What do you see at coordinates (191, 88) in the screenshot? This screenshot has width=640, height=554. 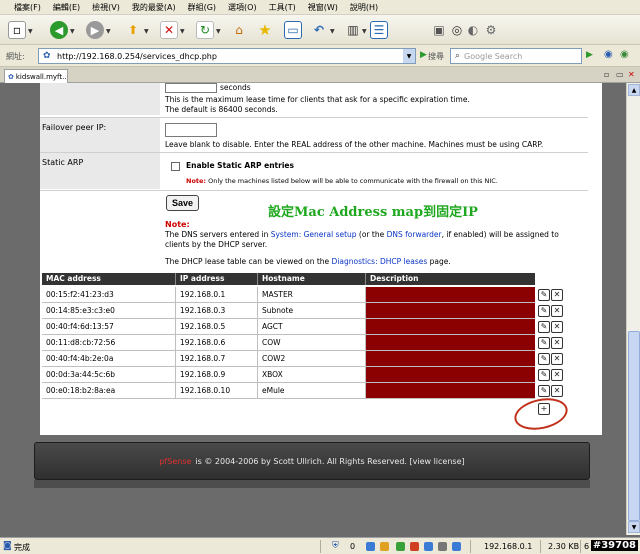 I see `max-lease-input` at bounding box center [191, 88].